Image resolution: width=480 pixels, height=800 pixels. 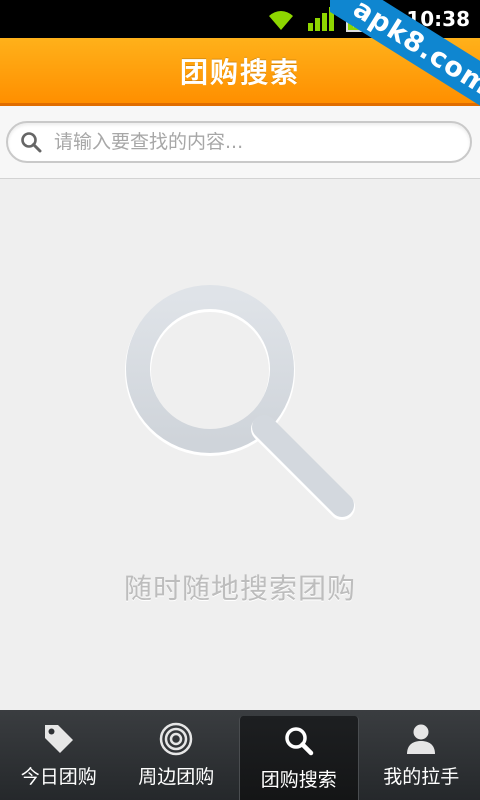 What do you see at coordinates (176, 776) in the screenshot?
I see `tab-label: 周边团购` at bounding box center [176, 776].